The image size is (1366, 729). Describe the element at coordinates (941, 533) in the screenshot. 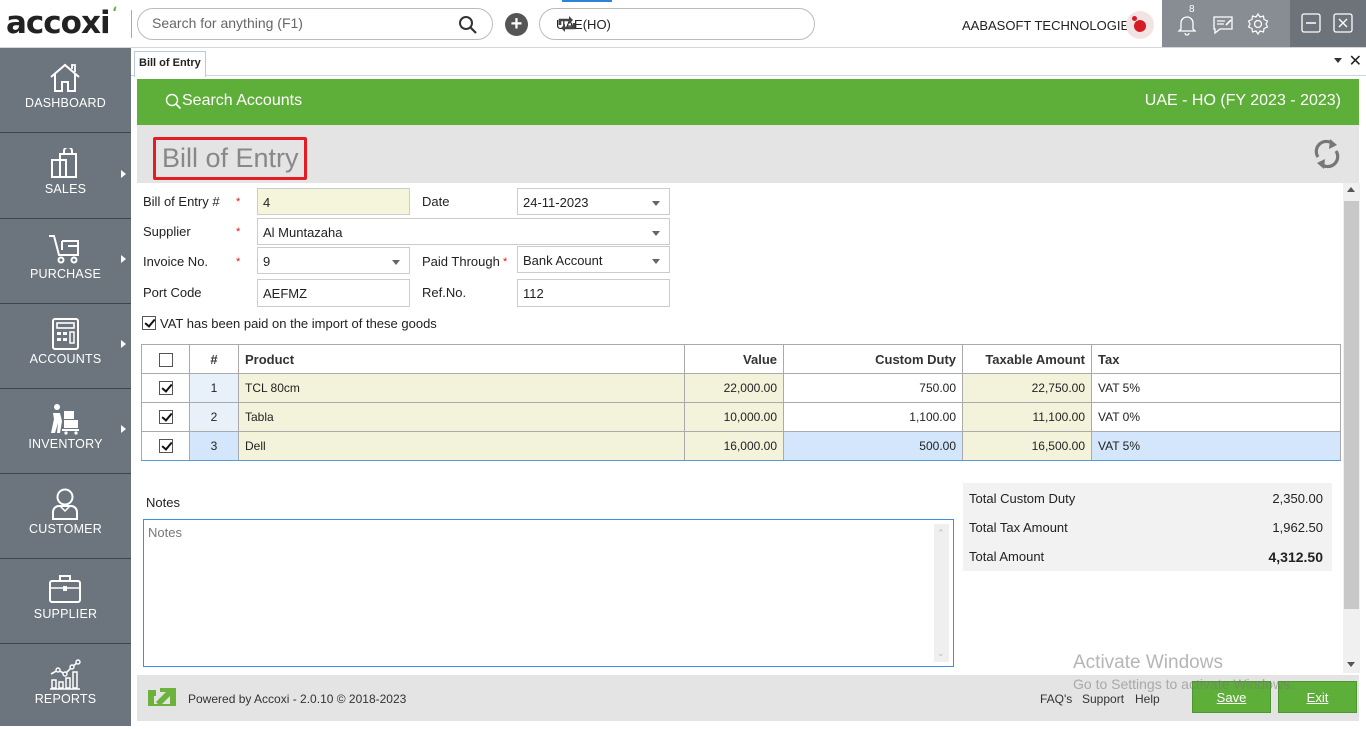

I see `scroll-up-icon: ⌃` at that location.